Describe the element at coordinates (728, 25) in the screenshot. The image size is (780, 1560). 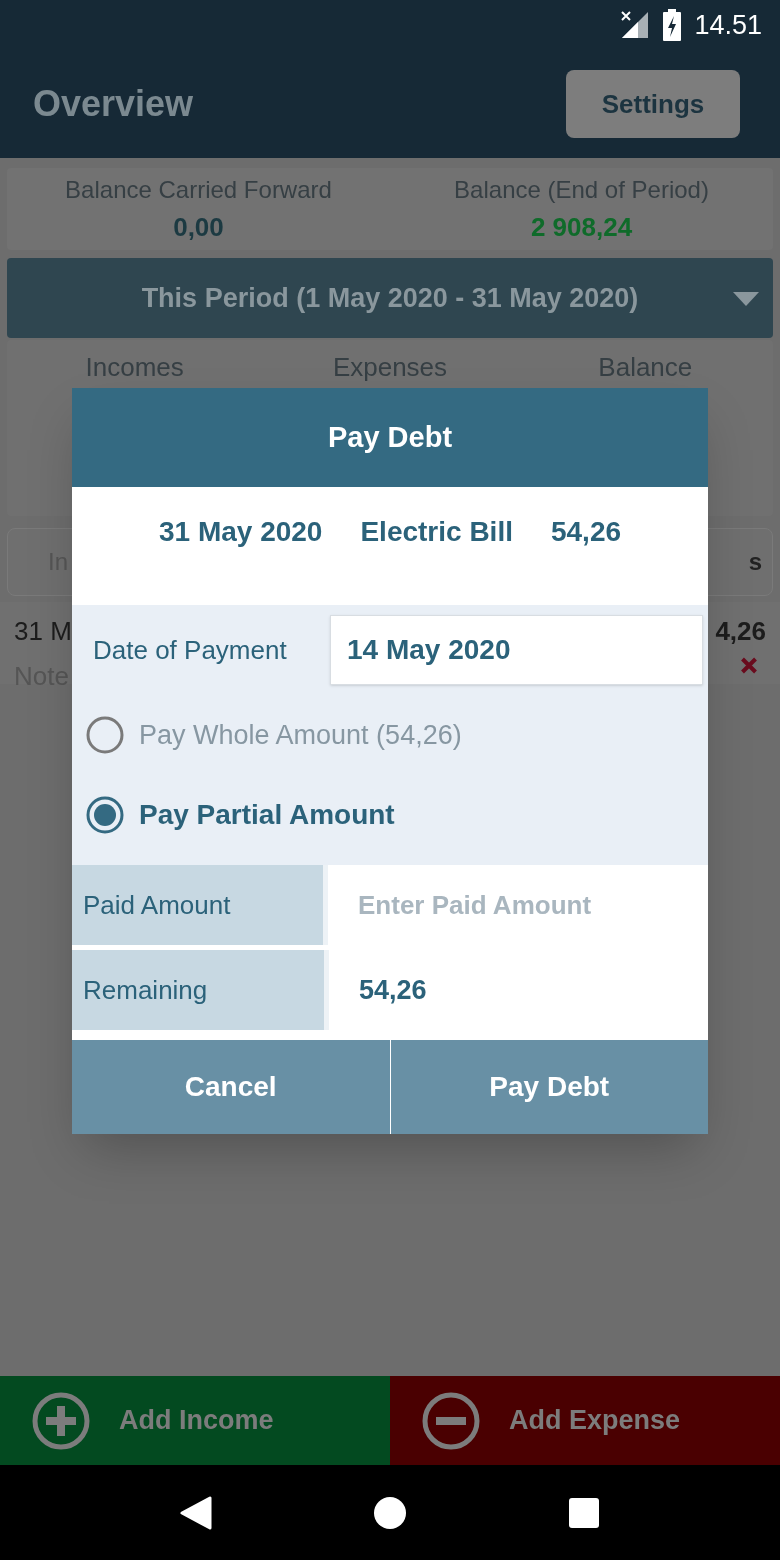
I see `status-time: 14.51` at that location.